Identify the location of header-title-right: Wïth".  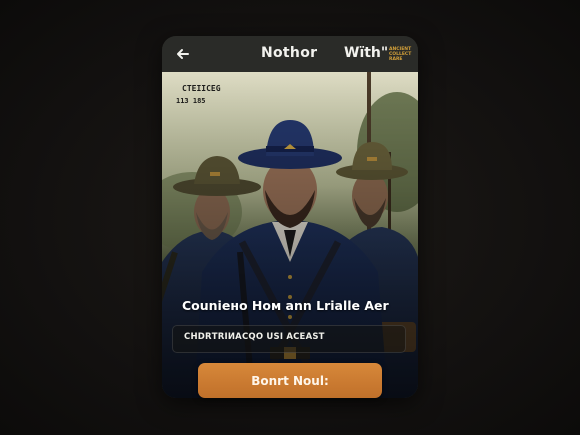
(366, 53).